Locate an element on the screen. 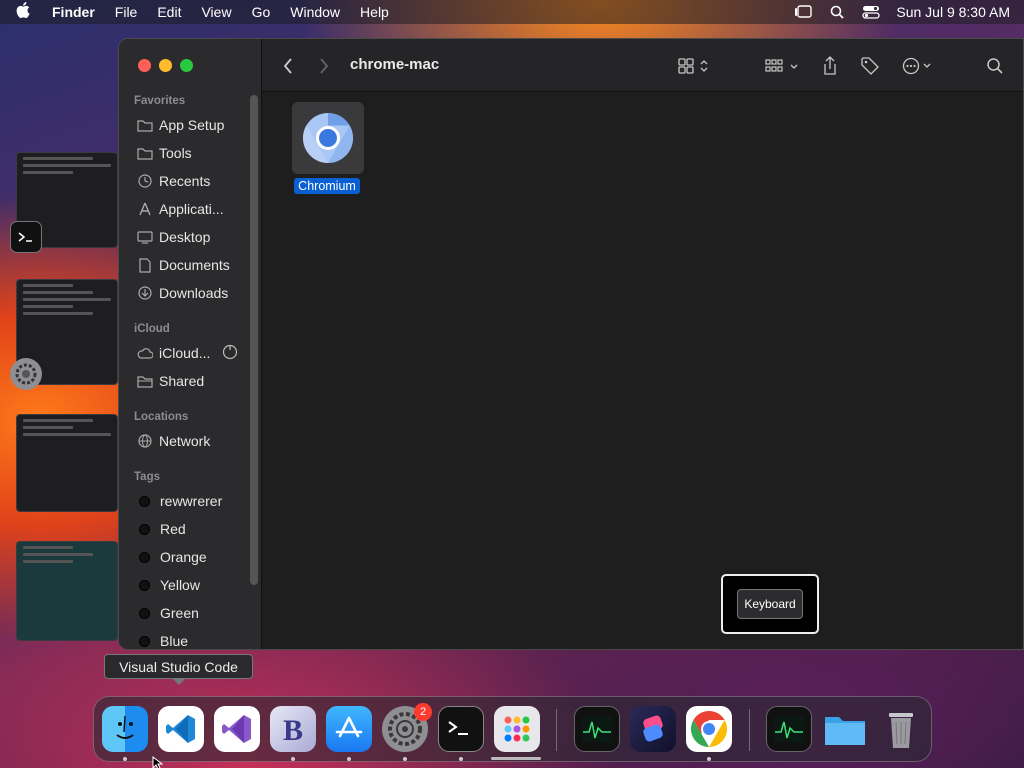  menu-help: Help is located at coordinates (374, 12).